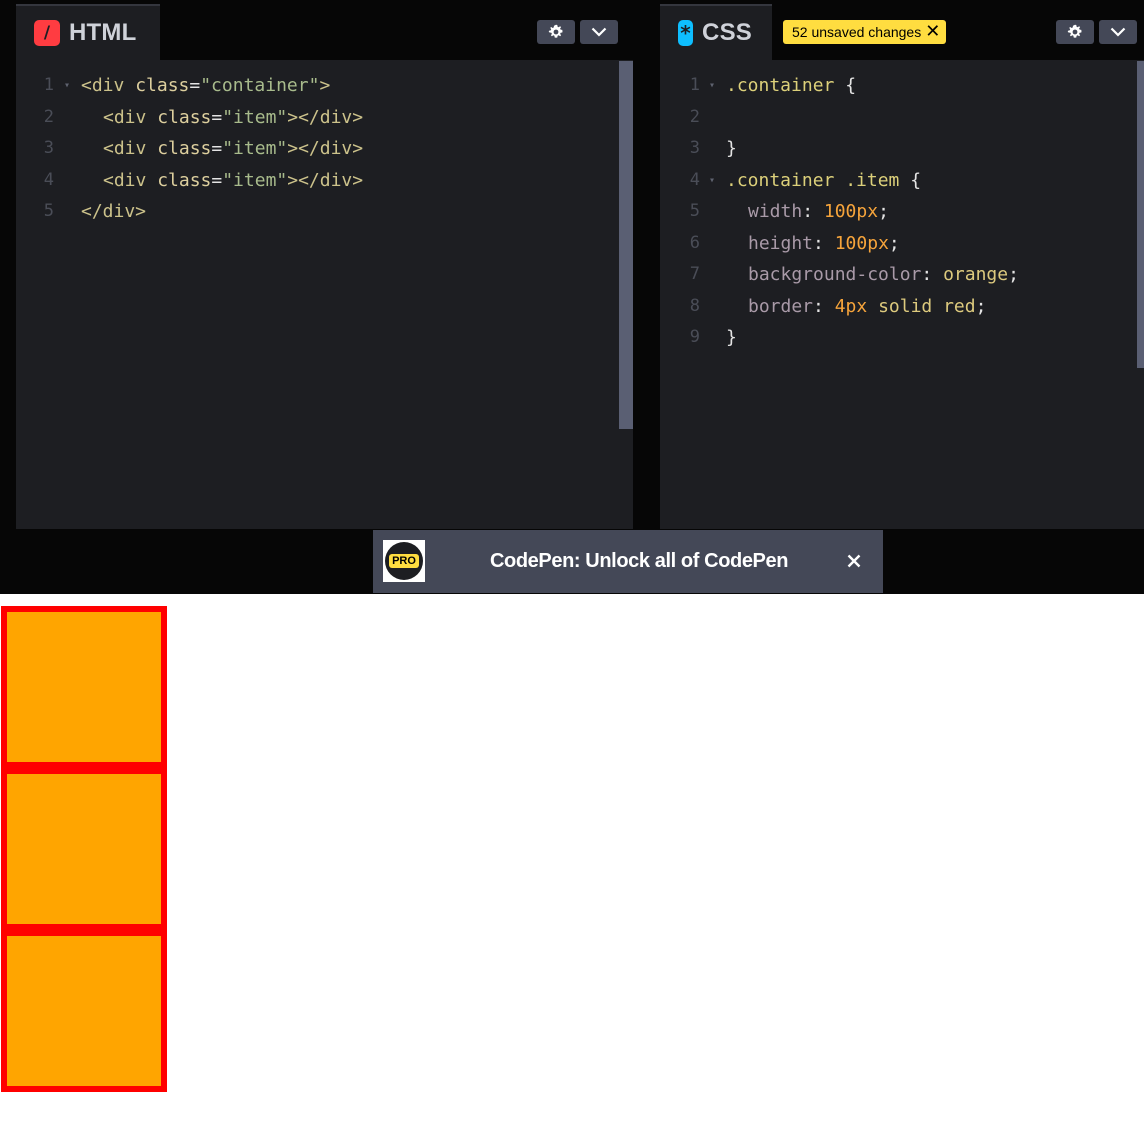 The image size is (1144, 1127). I want to click on code-text: height: 100px;, so click(824, 243).